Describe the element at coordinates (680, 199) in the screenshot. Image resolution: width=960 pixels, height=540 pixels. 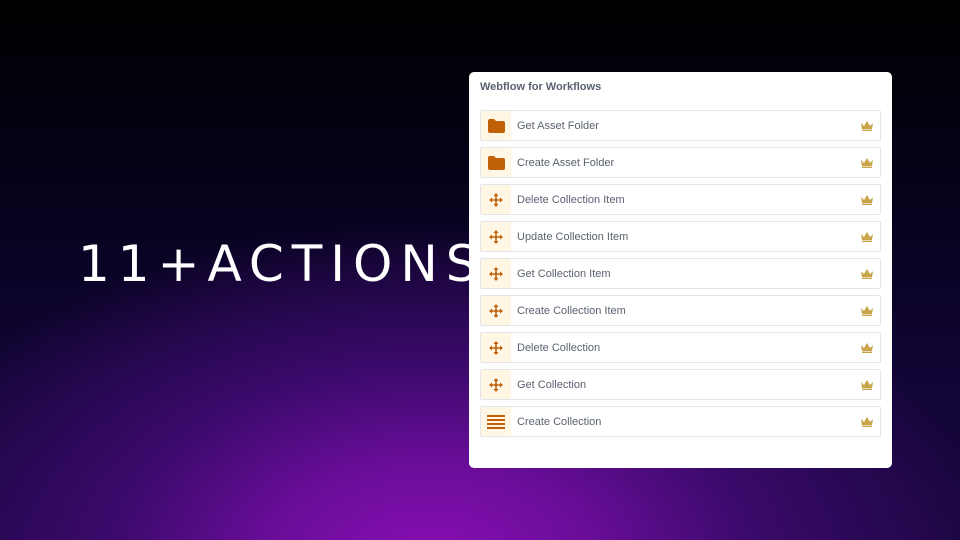
I see `action-item-delete-collection-item: Delete Collection Item` at that location.